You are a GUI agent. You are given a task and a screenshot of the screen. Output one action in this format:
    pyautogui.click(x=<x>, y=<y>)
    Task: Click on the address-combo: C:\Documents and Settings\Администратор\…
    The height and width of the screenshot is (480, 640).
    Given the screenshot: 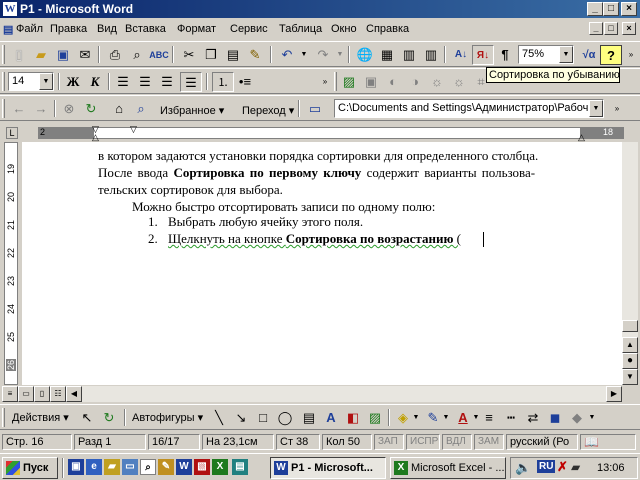 What is the action you would take?
    pyautogui.click(x=469, y=108)
    